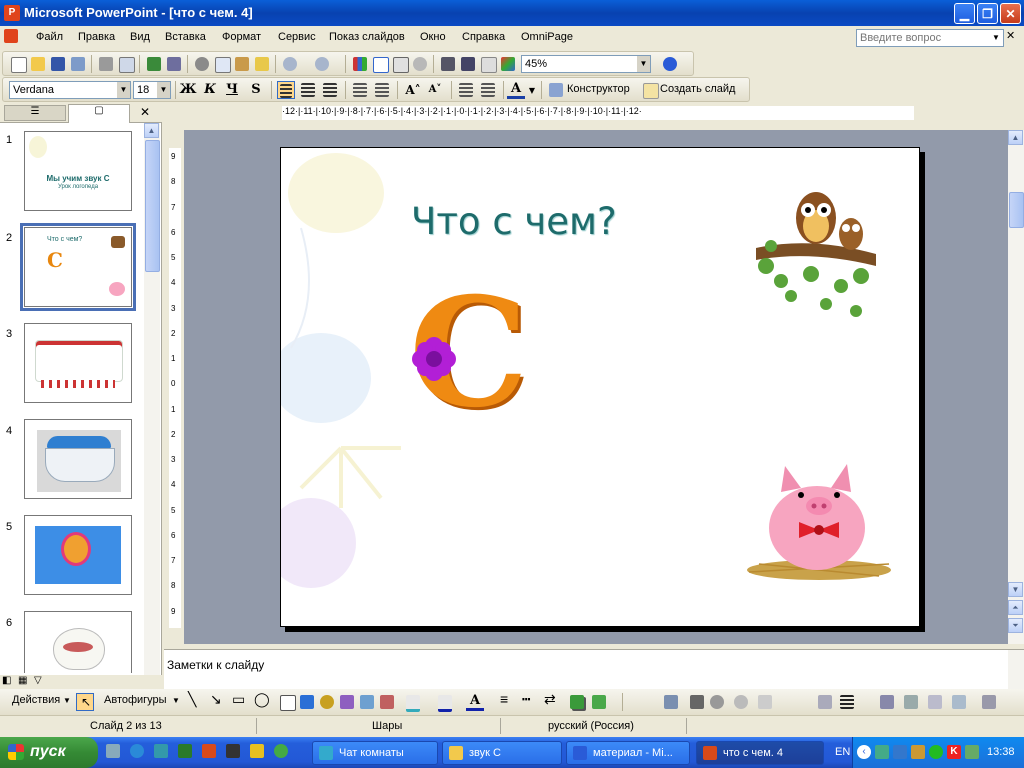 Image resolution: width=1024 pixels, height=768 pixels. What do you see at coordinates (400, 64) in the screenshot?
I see `tables-borders-icon` at bounding box center [400, 64].